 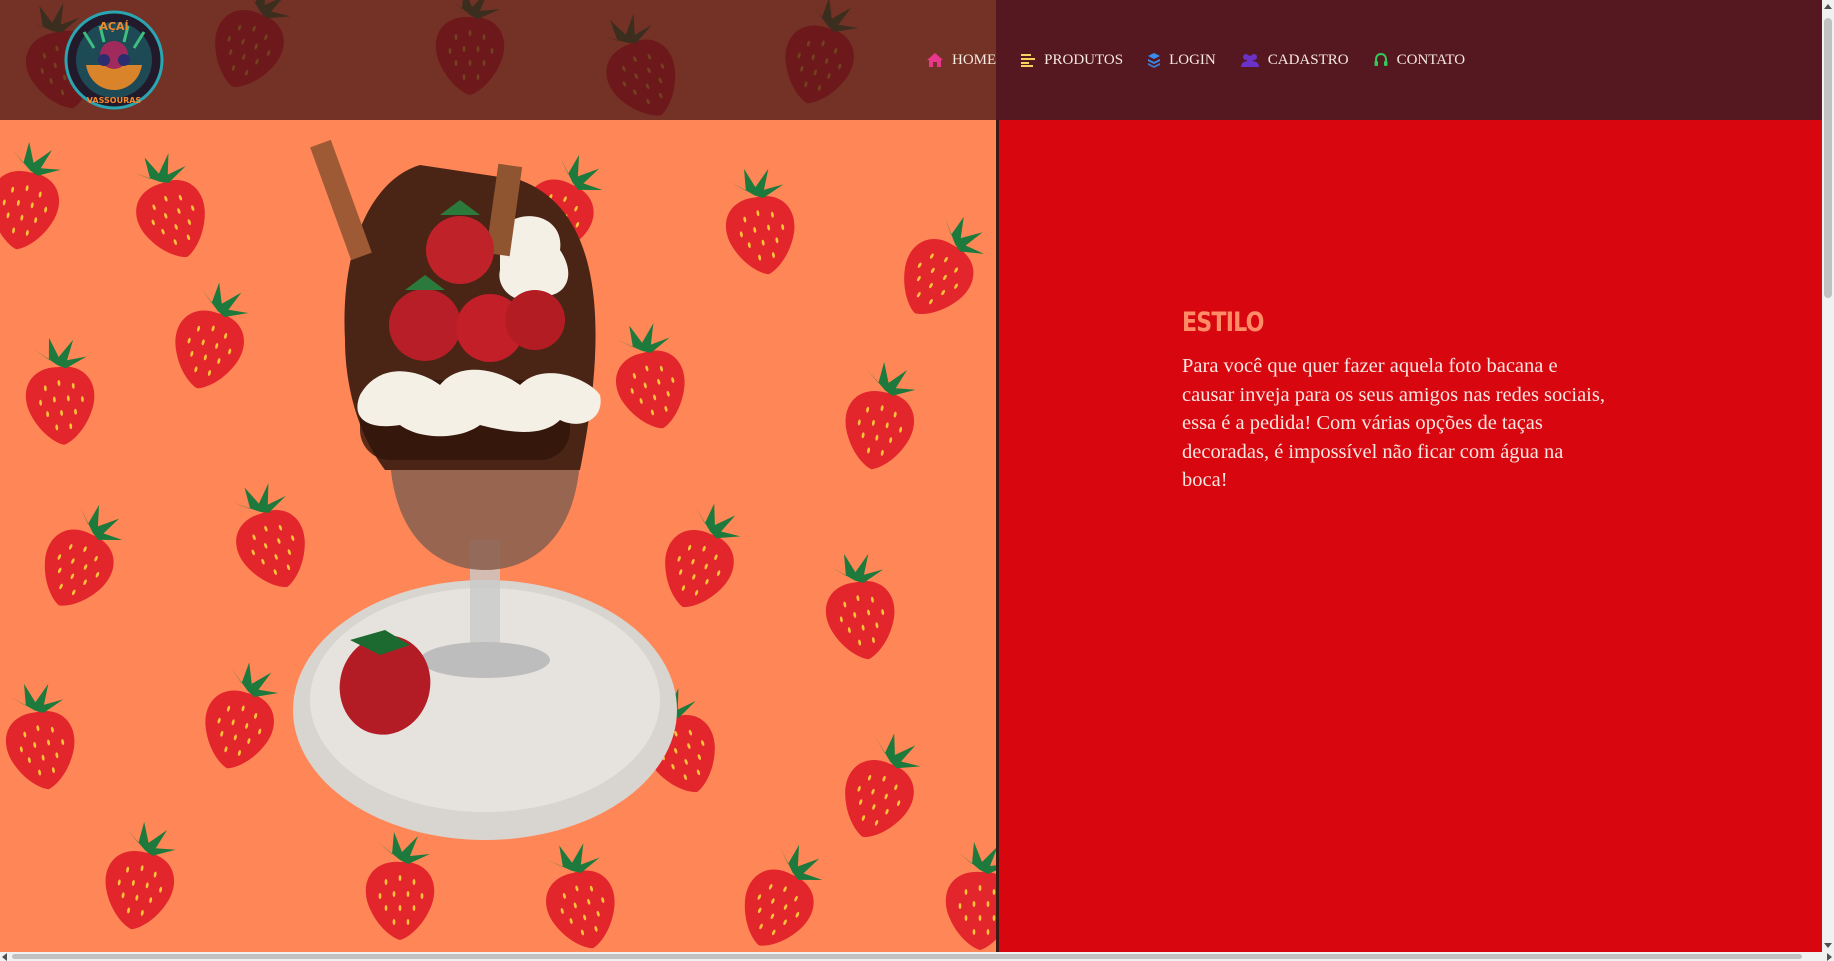 I want to click on horizontal-scroll-thumb, so click(x=907, y=956).